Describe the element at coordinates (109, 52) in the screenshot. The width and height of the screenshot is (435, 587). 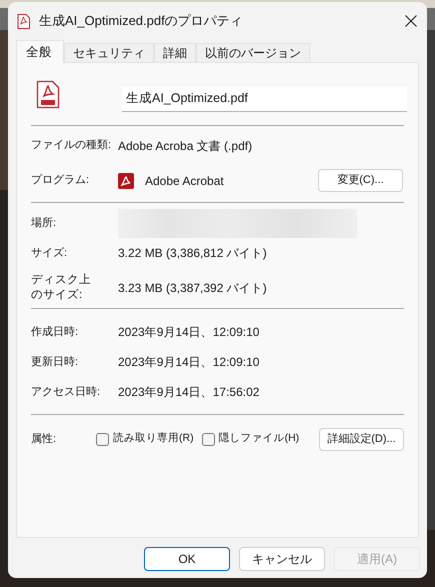
I see `tab: セキュリティ` at that location.